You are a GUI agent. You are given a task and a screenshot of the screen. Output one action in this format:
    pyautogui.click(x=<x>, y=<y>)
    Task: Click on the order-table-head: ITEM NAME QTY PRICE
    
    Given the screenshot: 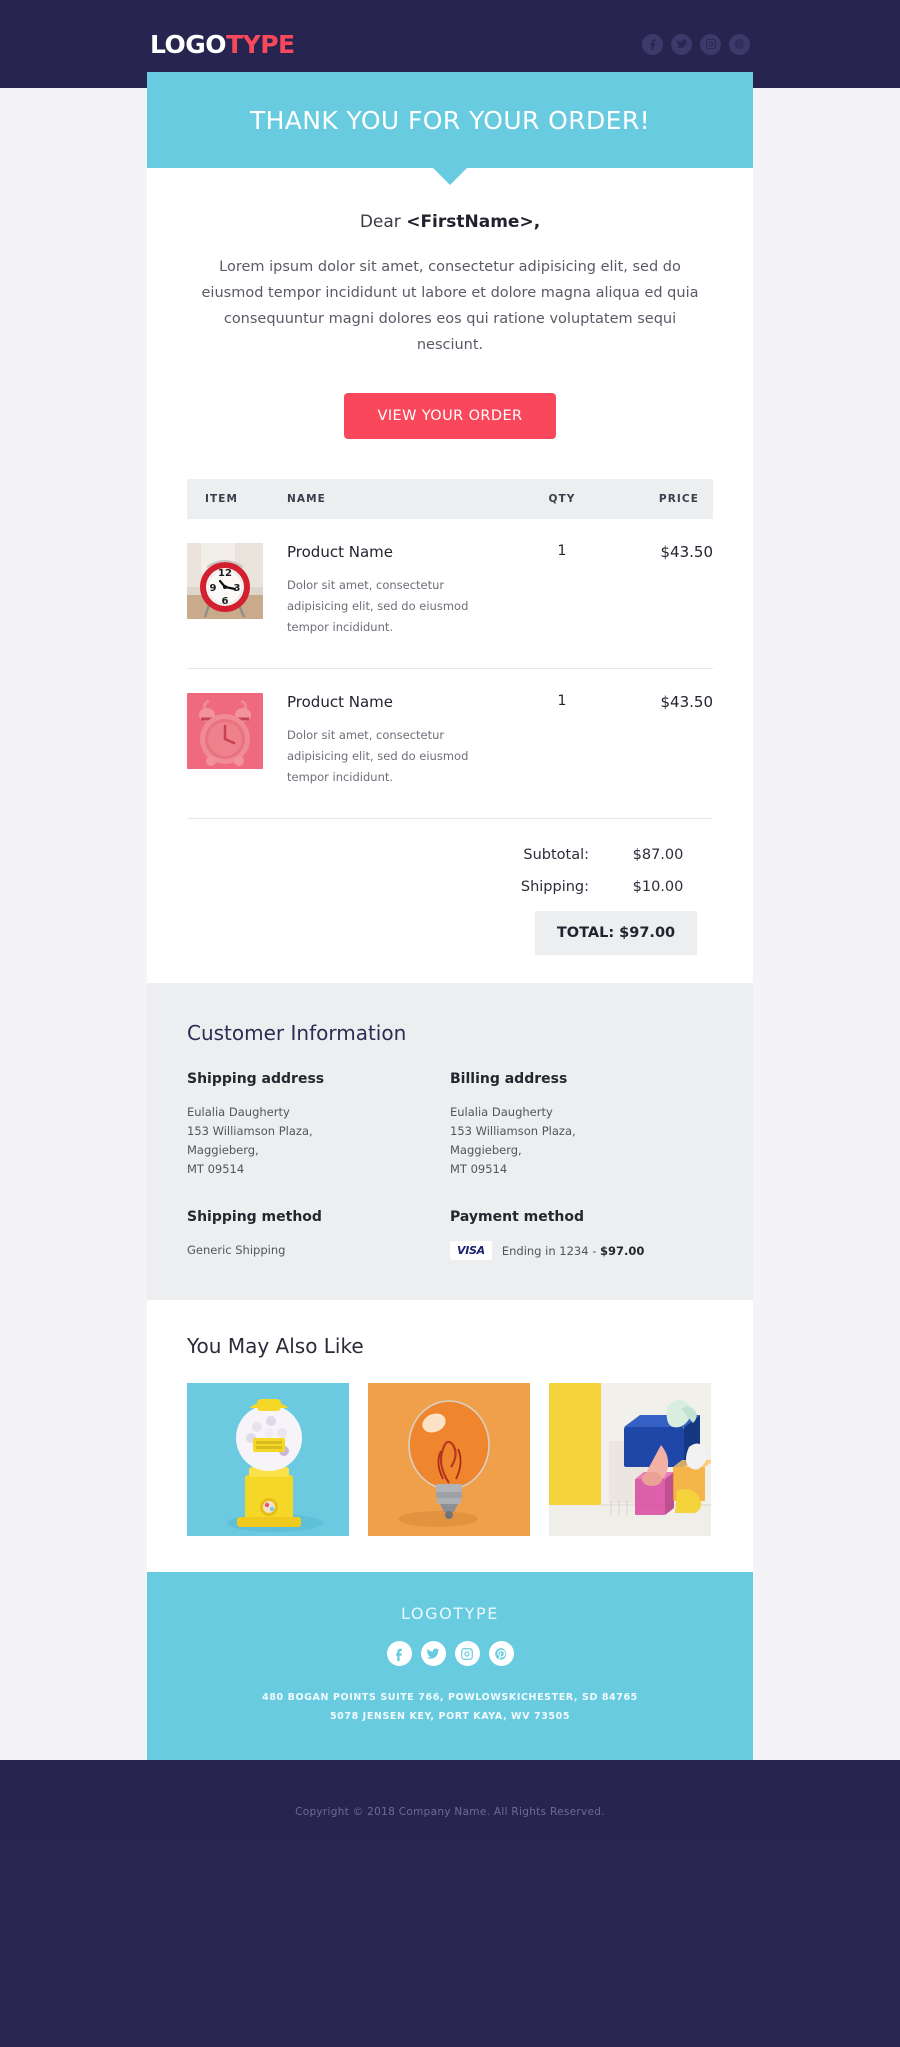 What is the action you would take?
    pyautogui.click(x=450, y=499)
    